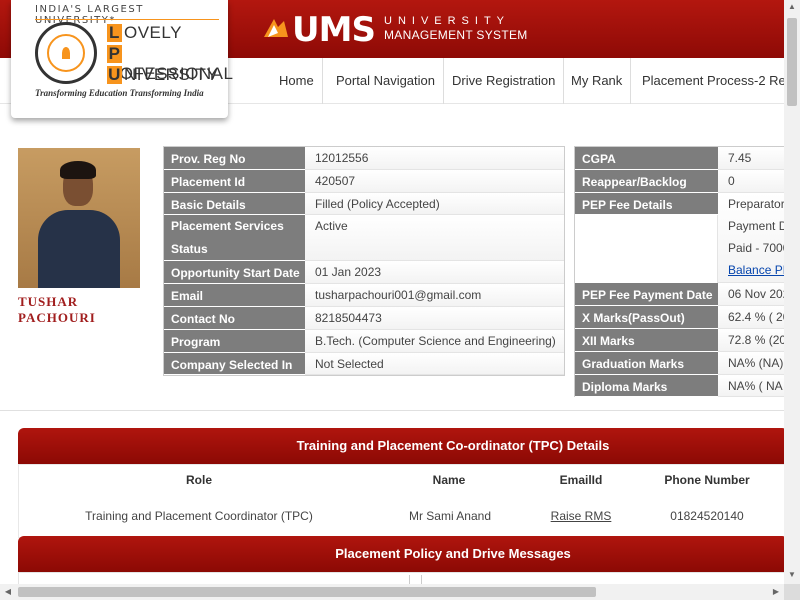  I want to click on student-name: TUSHAR PACHOURI, so click(57, 309).